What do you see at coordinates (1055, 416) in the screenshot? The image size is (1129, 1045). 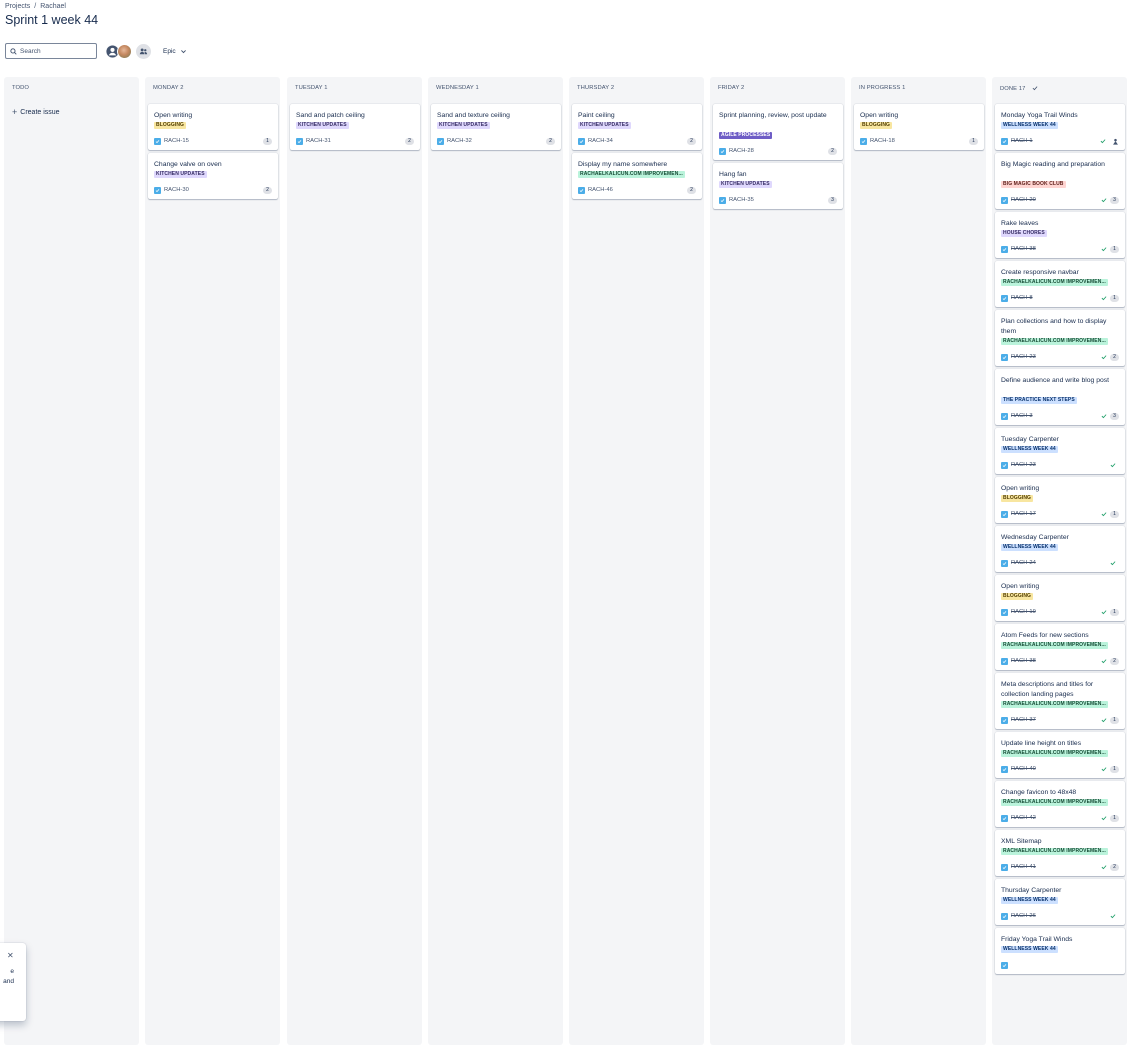 I see `issue-key: RACH-3` at bounding box center [1055, 416].